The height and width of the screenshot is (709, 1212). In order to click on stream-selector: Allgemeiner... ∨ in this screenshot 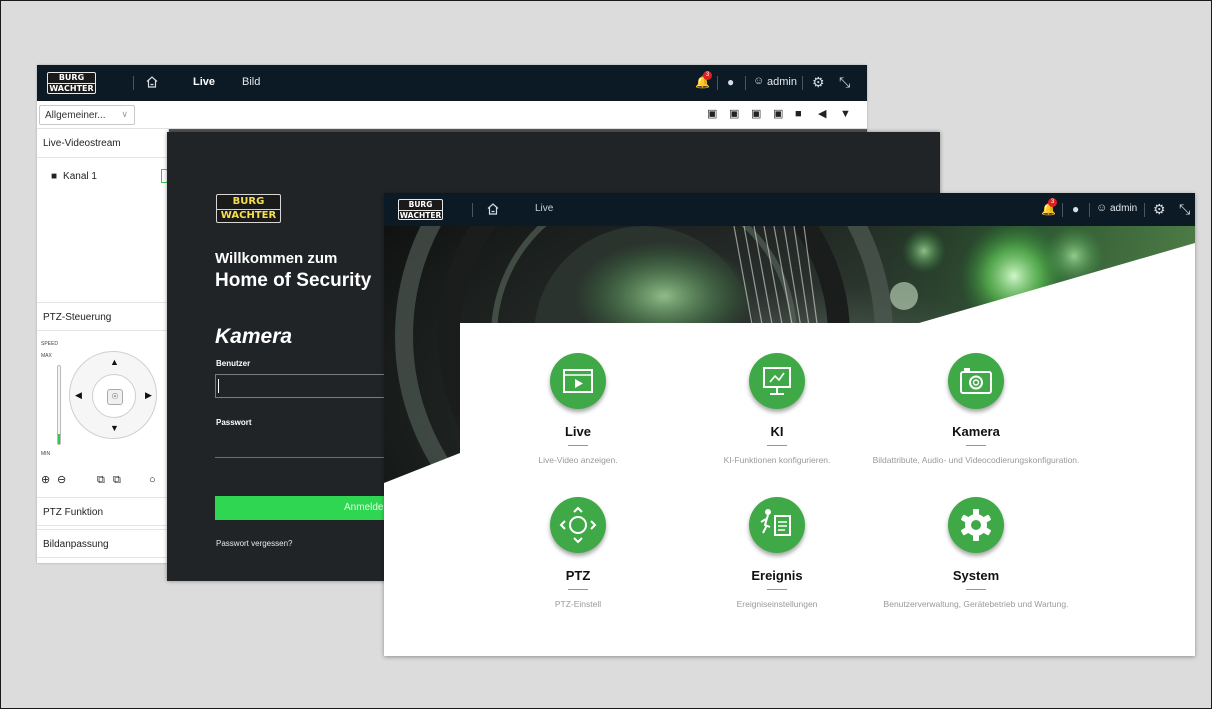, I will do `click(87, 115)`.